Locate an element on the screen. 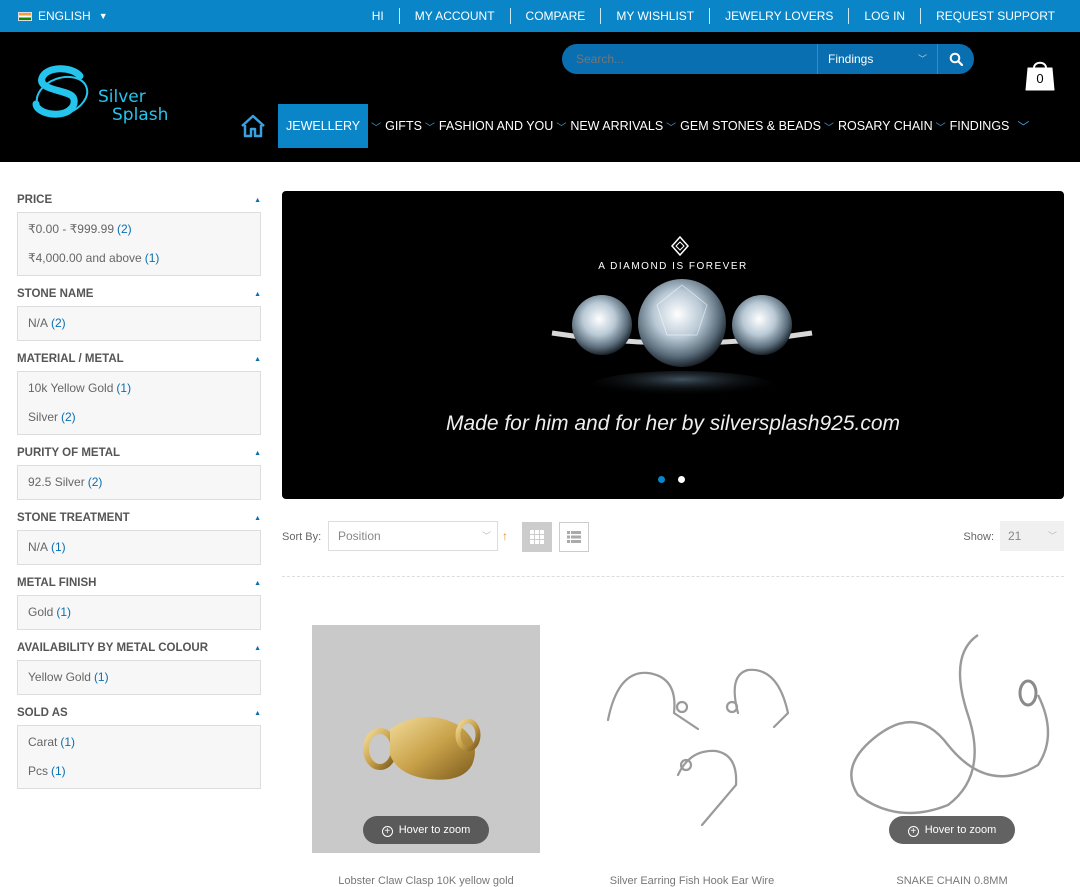 The width and height of the screenshot is (1080, 887). nav-item-findings: FINDINGS is located at coordinates (980, 126).